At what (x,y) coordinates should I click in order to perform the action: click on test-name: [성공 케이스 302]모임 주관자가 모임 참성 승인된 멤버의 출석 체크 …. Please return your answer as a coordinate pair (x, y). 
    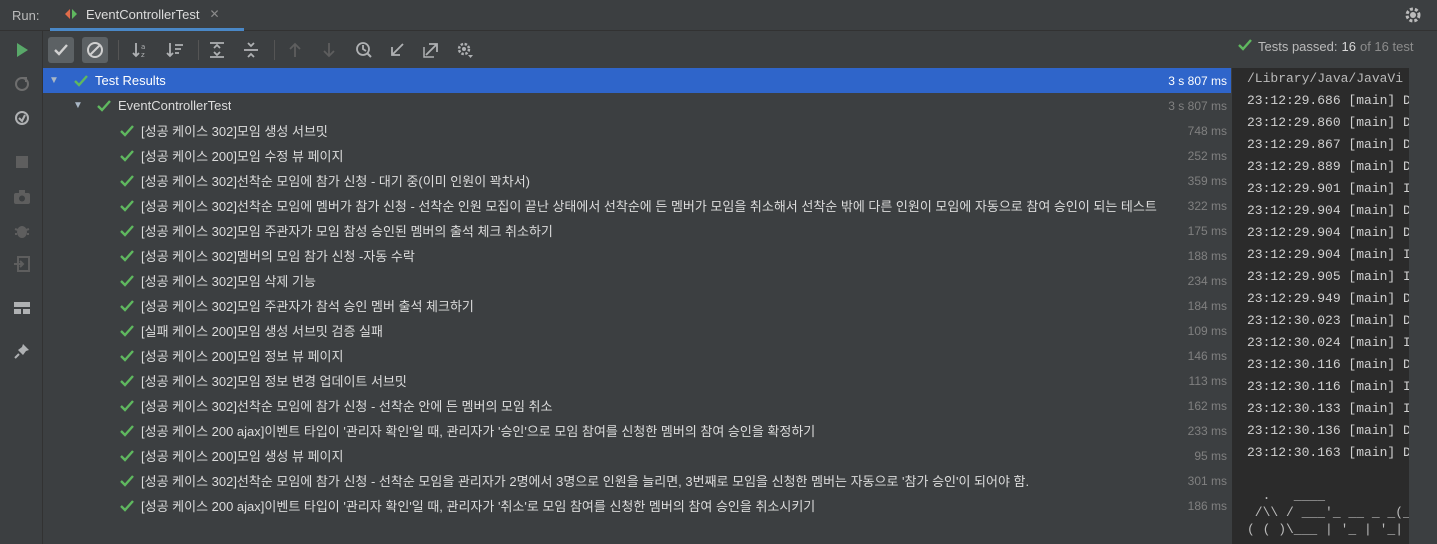
    Looking at the image, I should click on (347, 231).